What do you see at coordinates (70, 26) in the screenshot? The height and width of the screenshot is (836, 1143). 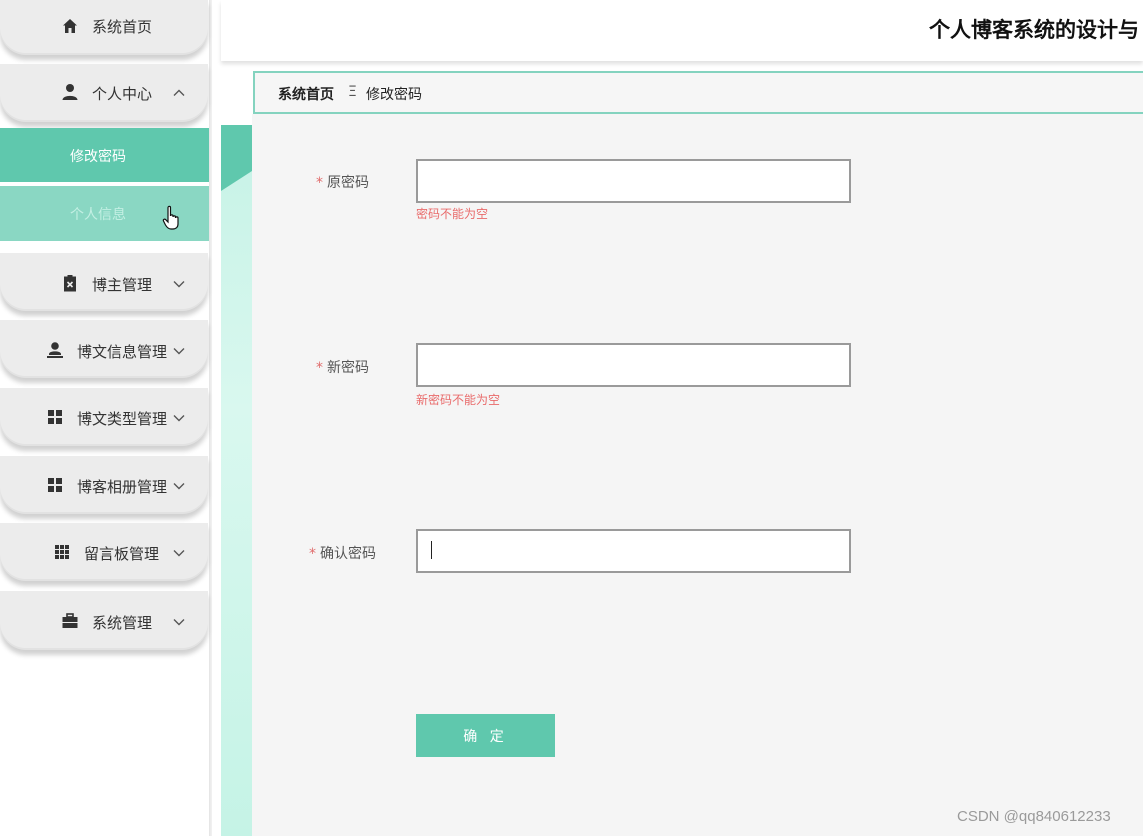 I see `home-icon` at bounding box center [70, 26].